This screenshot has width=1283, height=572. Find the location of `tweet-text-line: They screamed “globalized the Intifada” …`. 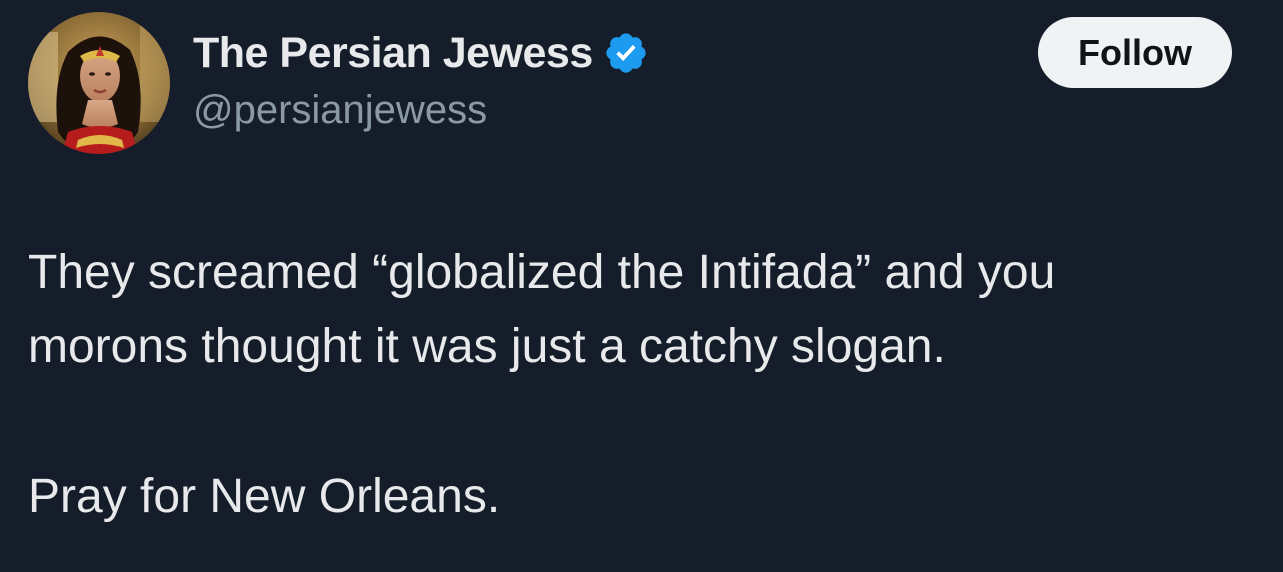

tweet-text-line: They screamed “globalized the Intifada” … is located at coordinates (542, 272).